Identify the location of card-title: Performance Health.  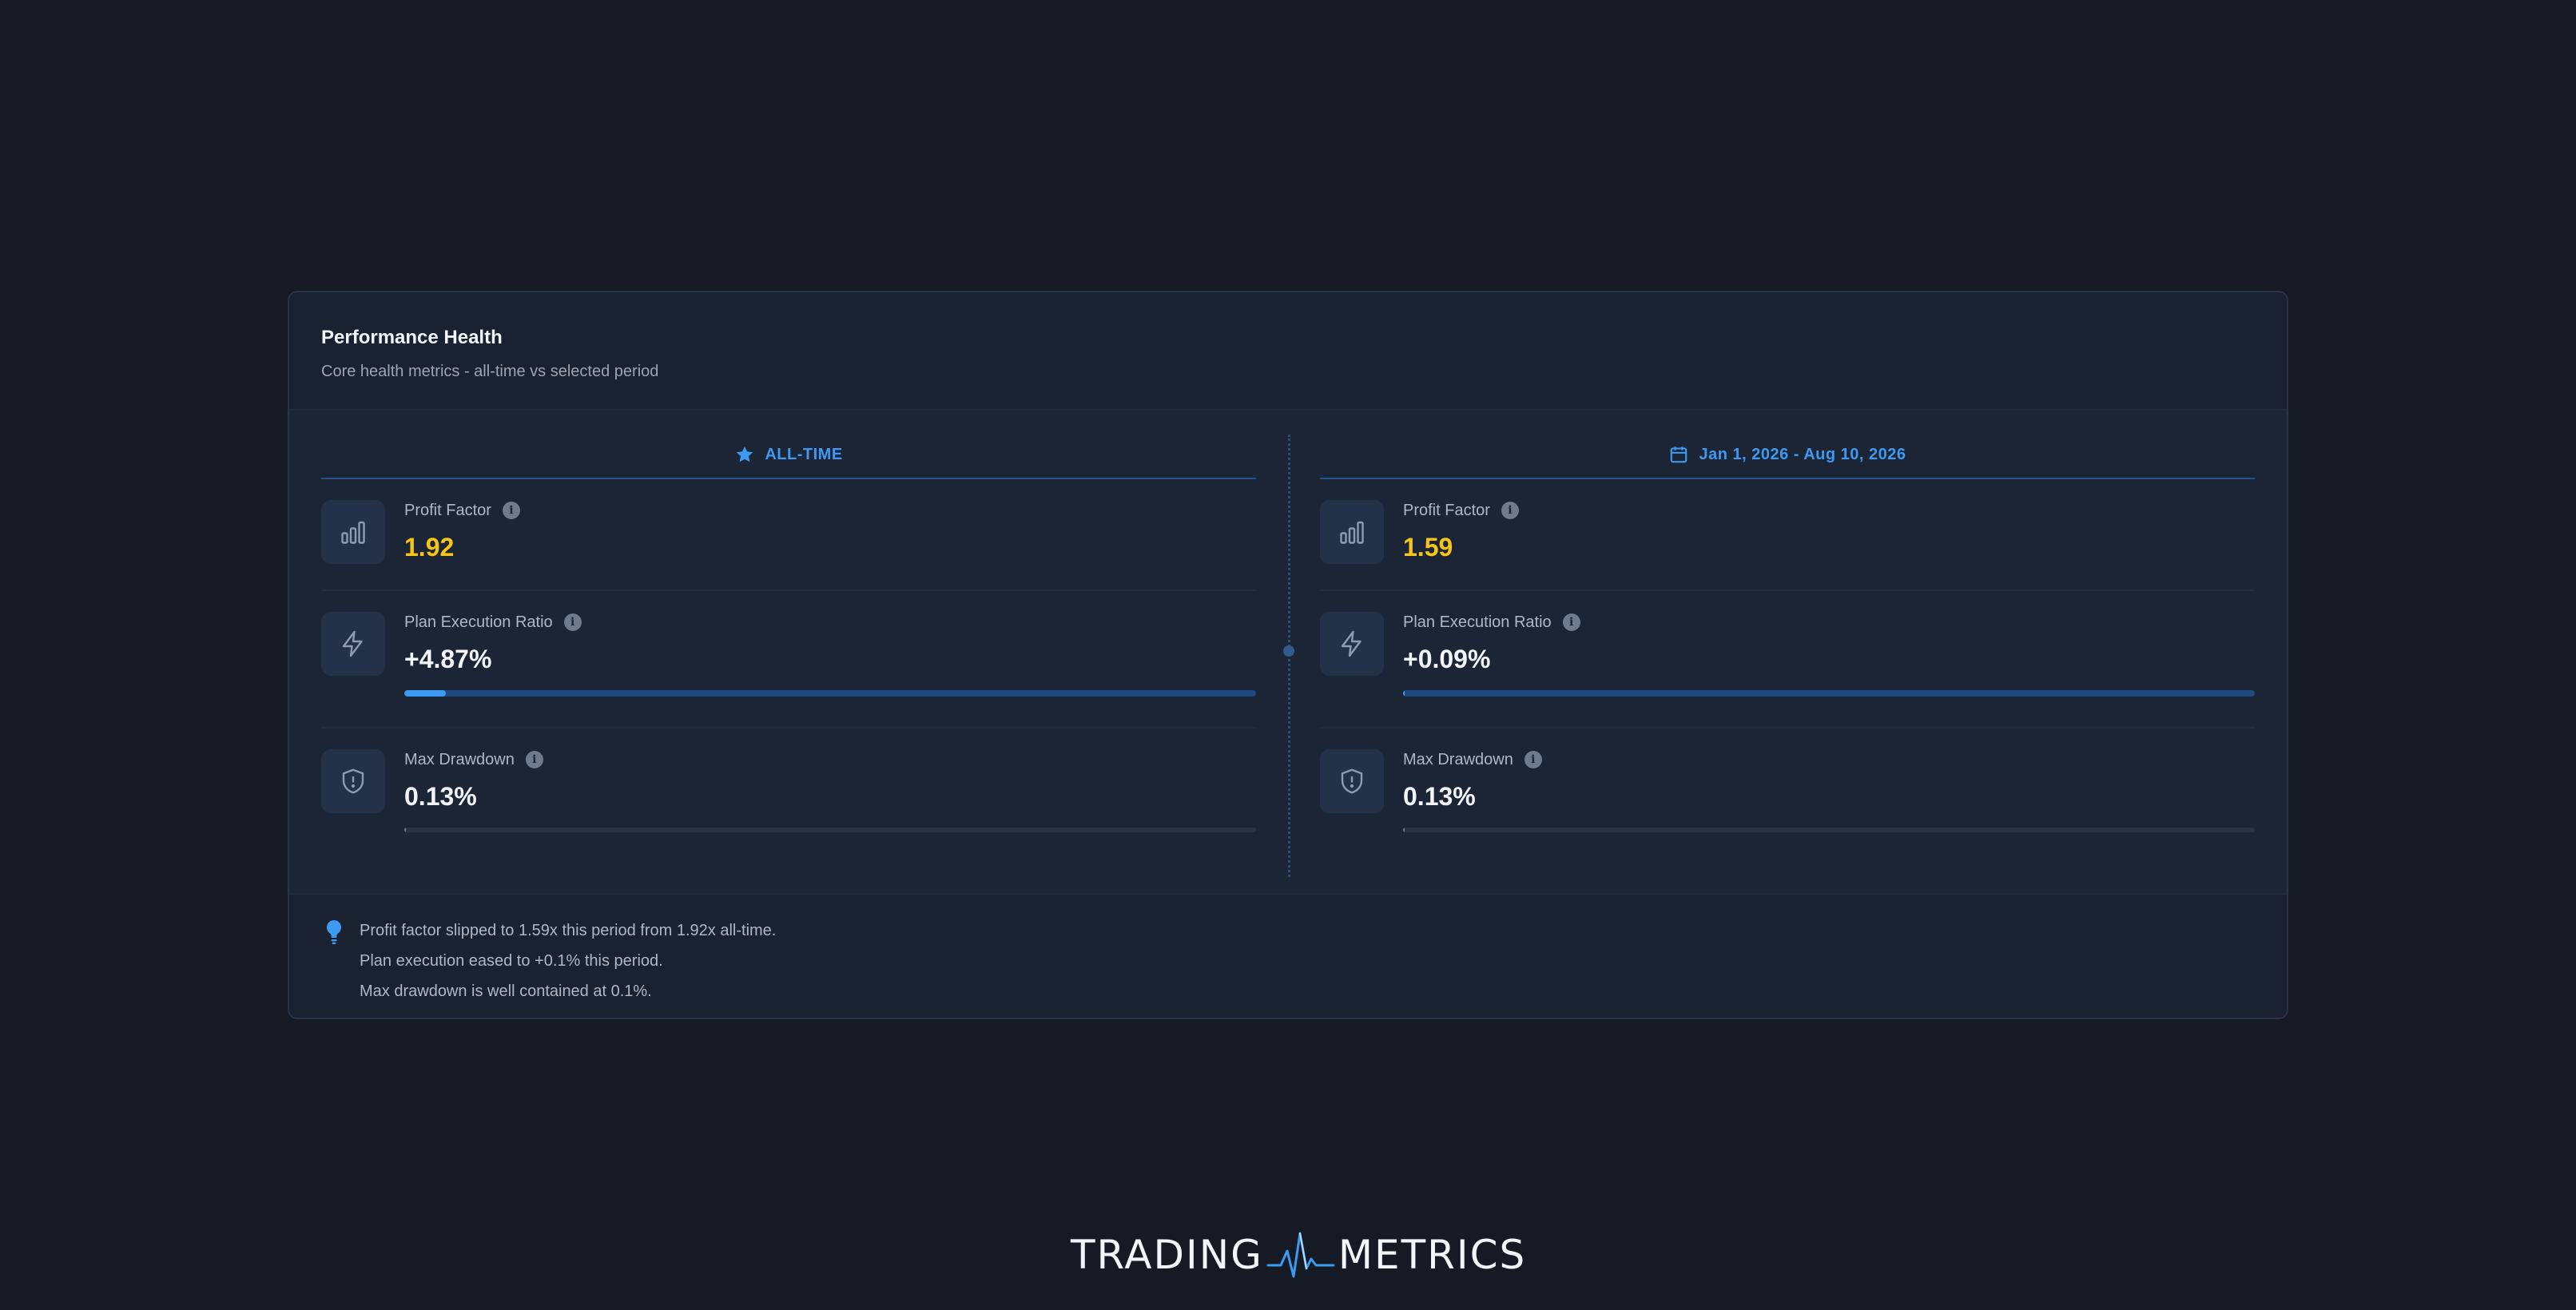
(412, 338).